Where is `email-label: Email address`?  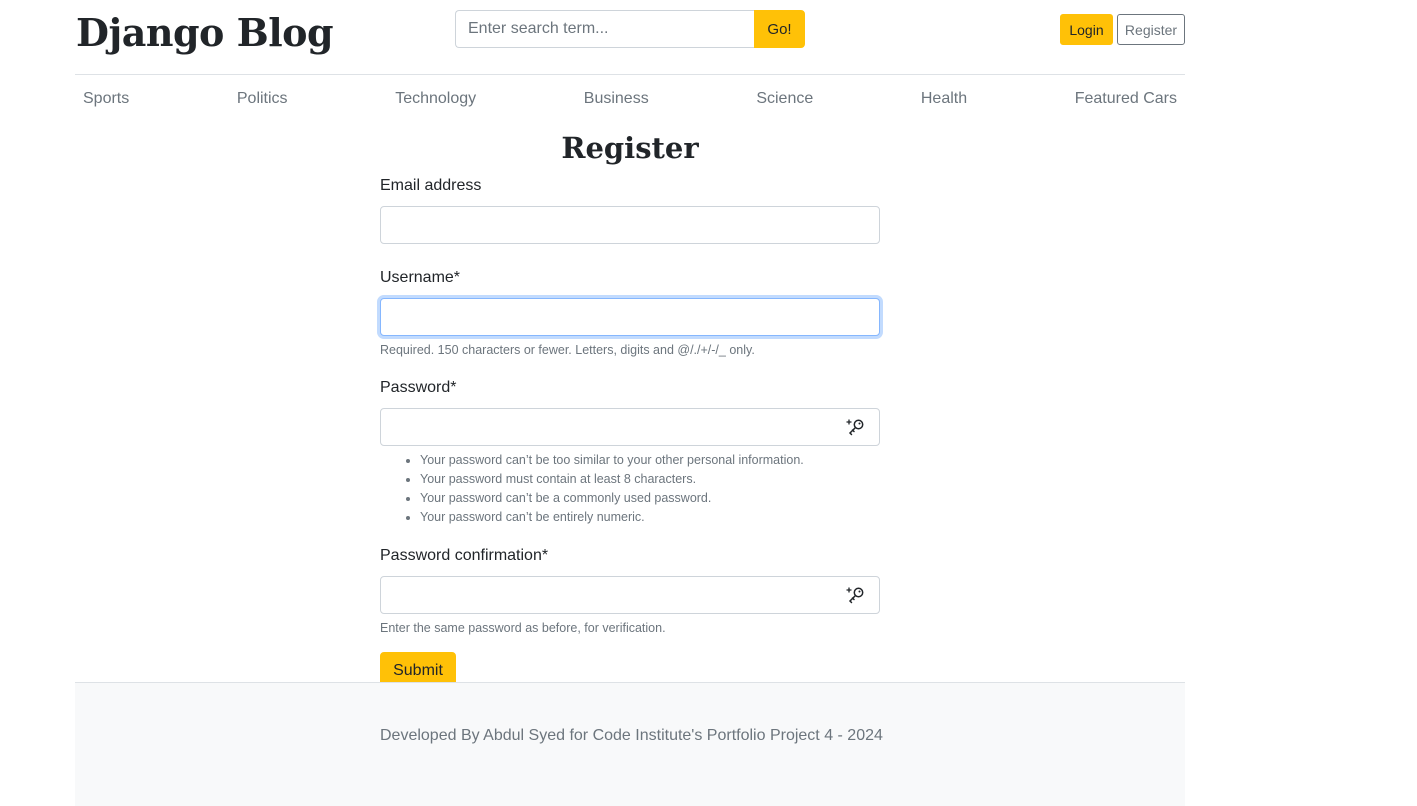
email-label: Email address is located at coordinates (431, 185).